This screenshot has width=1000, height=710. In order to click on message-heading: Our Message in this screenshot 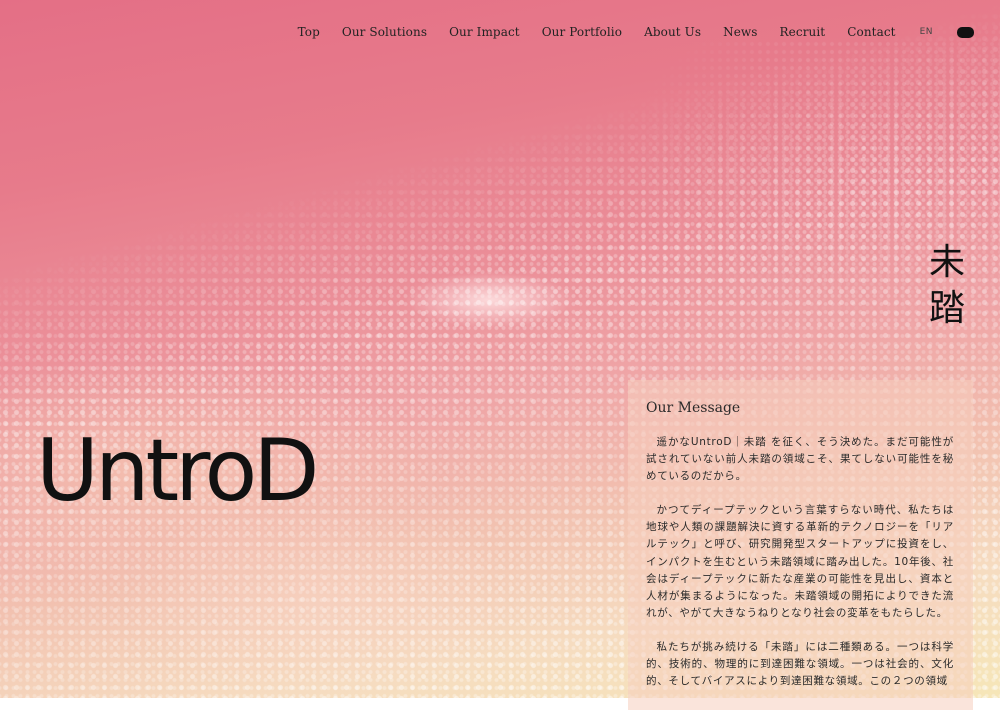, I will do `click(693, 408)`.